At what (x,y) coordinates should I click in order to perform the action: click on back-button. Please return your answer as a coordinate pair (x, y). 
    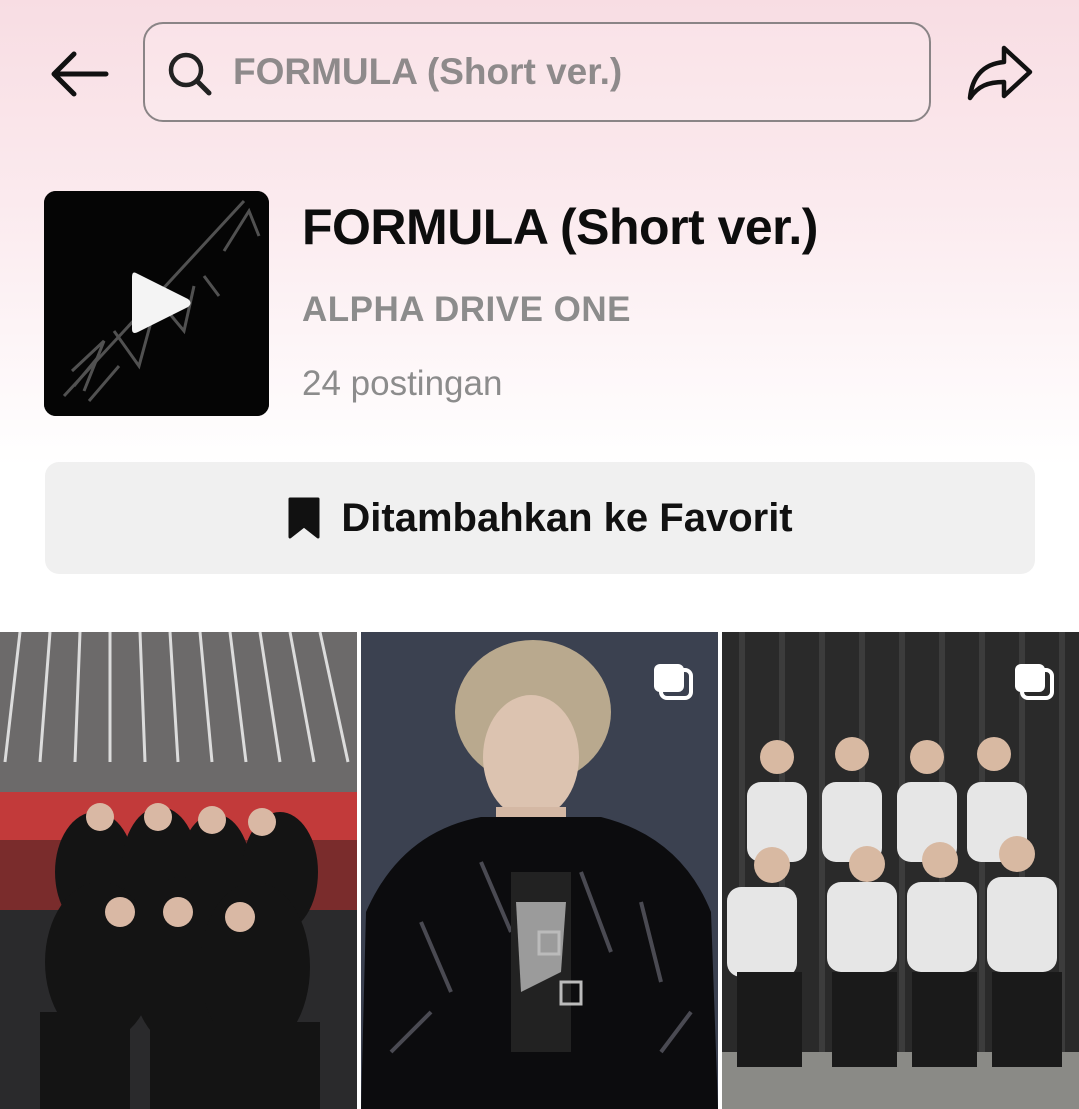
    Looking at the image, I should click on (79, 74).